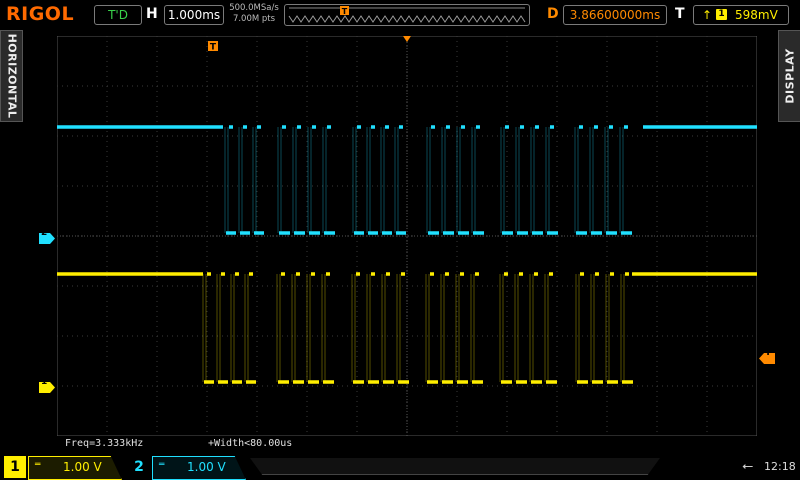  I want to click on channel-2-scale-box: ═ 1.00 V, so click(199, 468).